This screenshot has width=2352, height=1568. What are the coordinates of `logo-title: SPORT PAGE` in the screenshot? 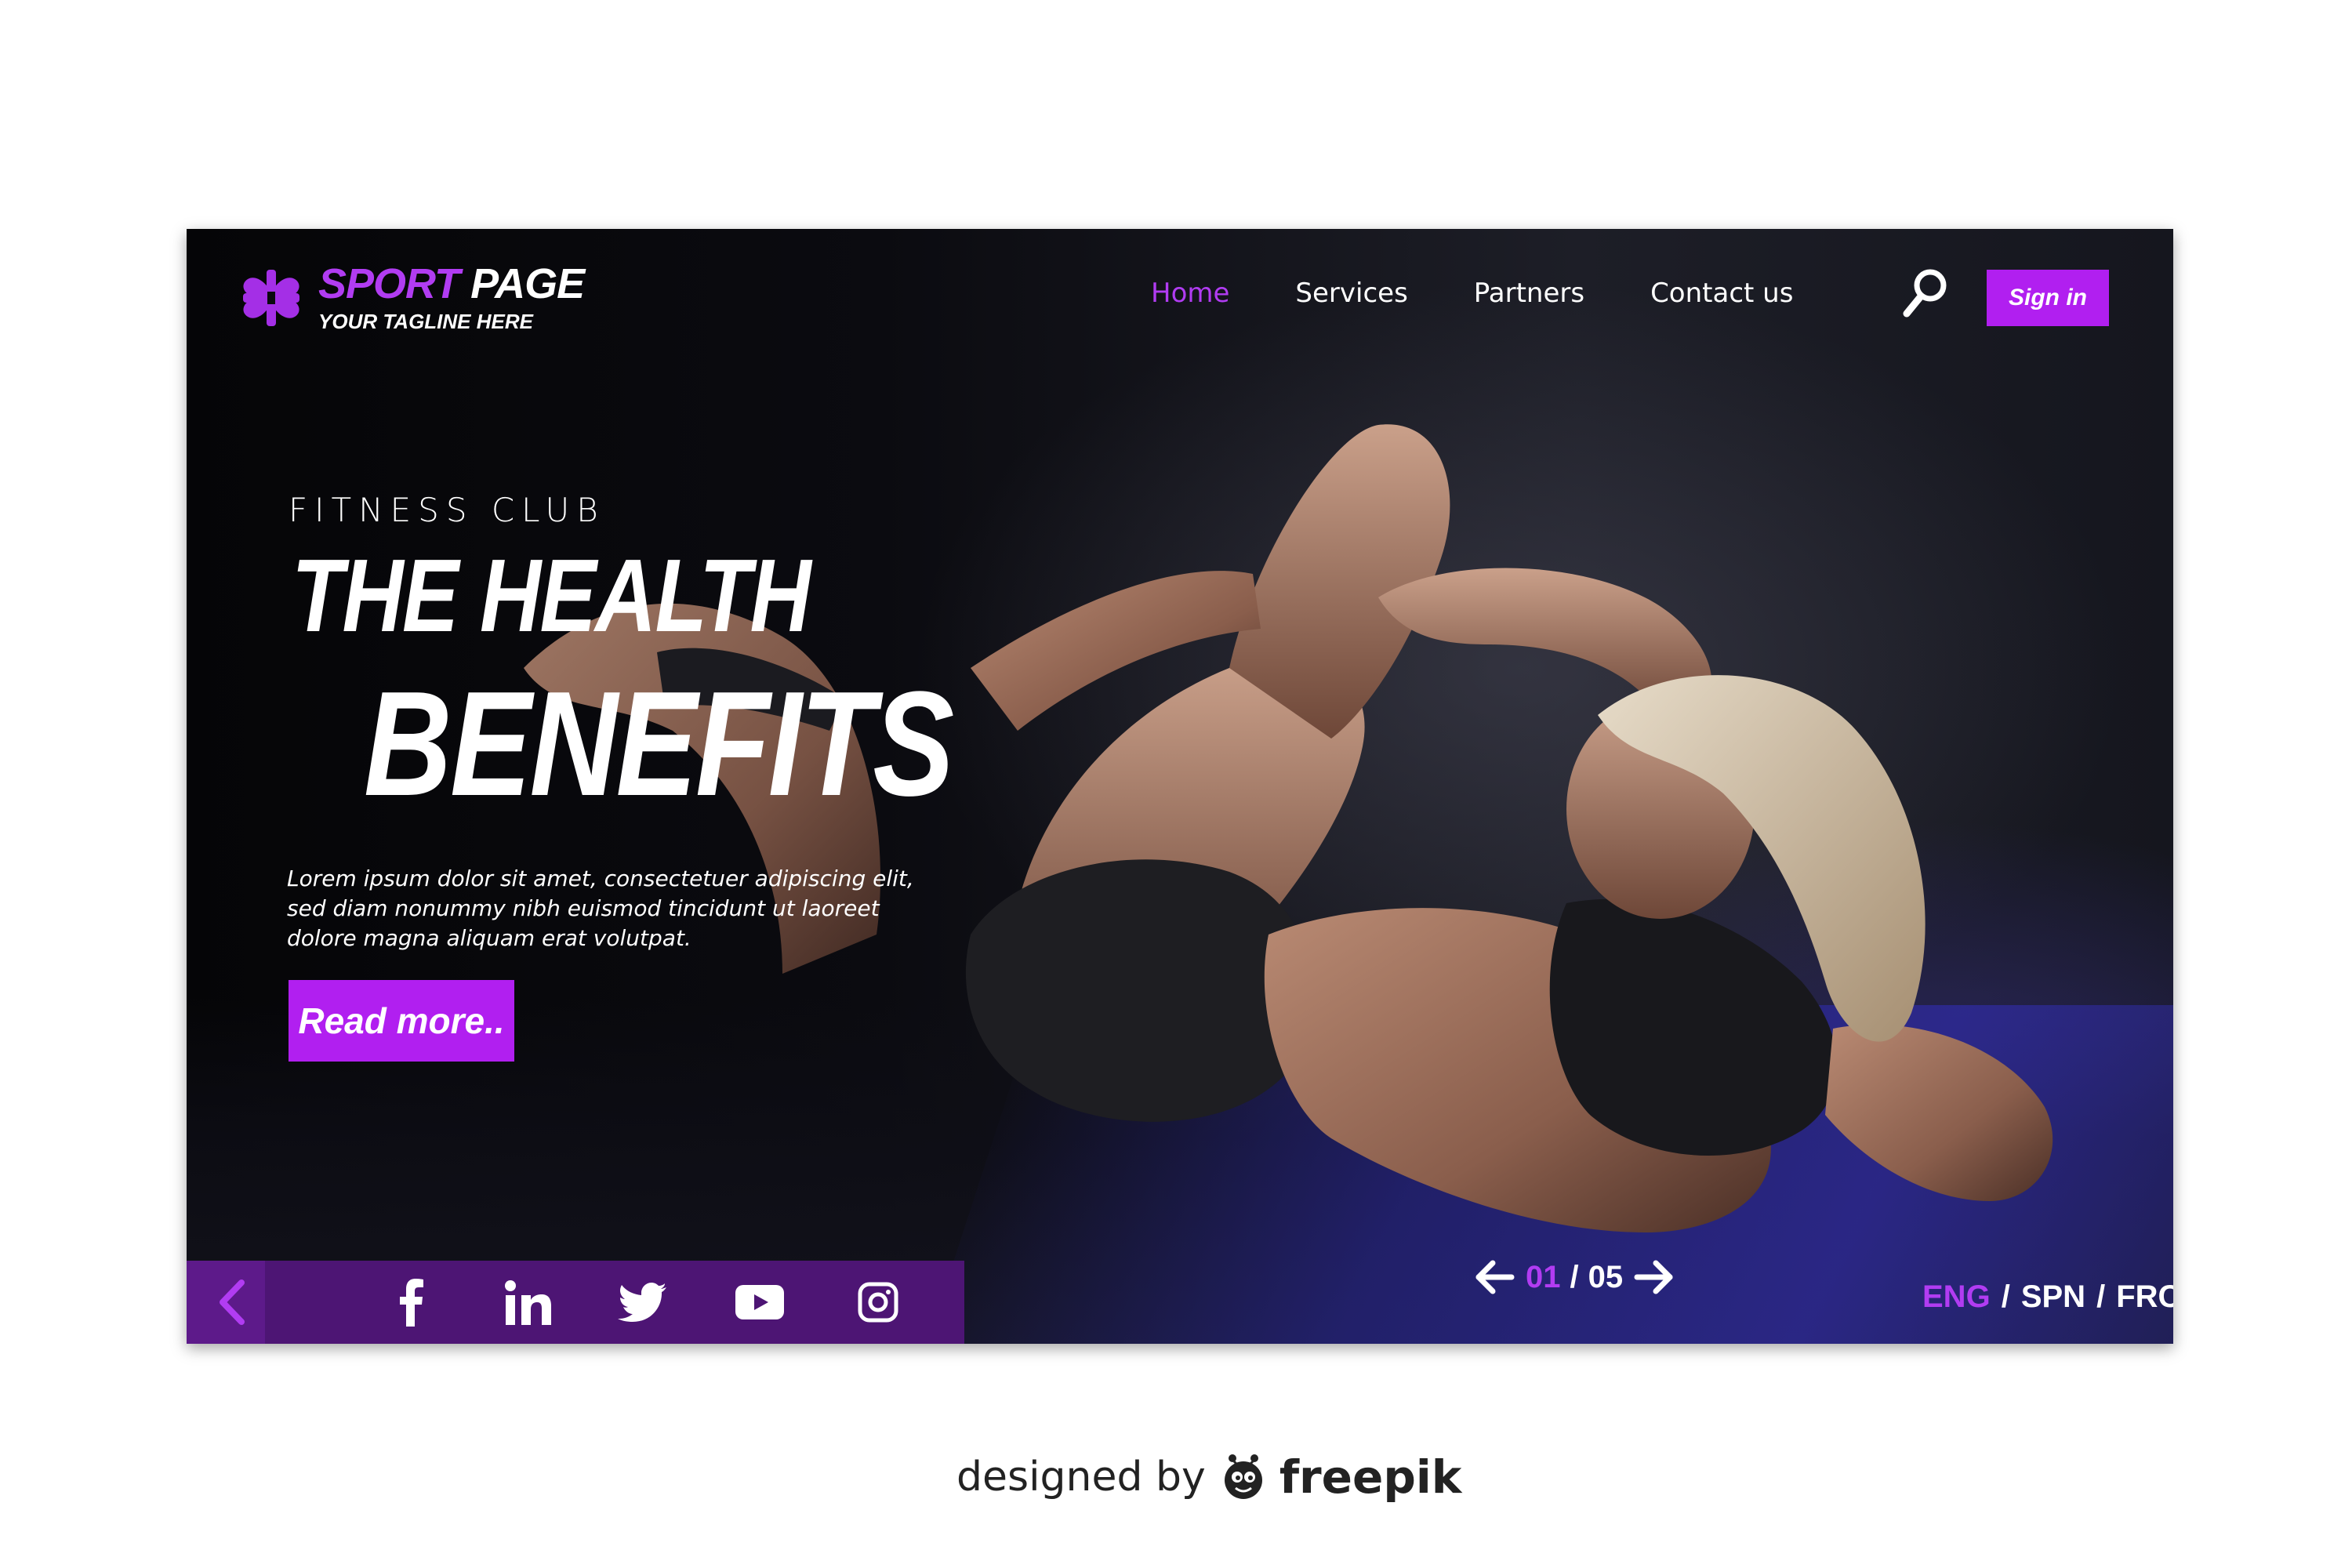 It's located at (451, 283).